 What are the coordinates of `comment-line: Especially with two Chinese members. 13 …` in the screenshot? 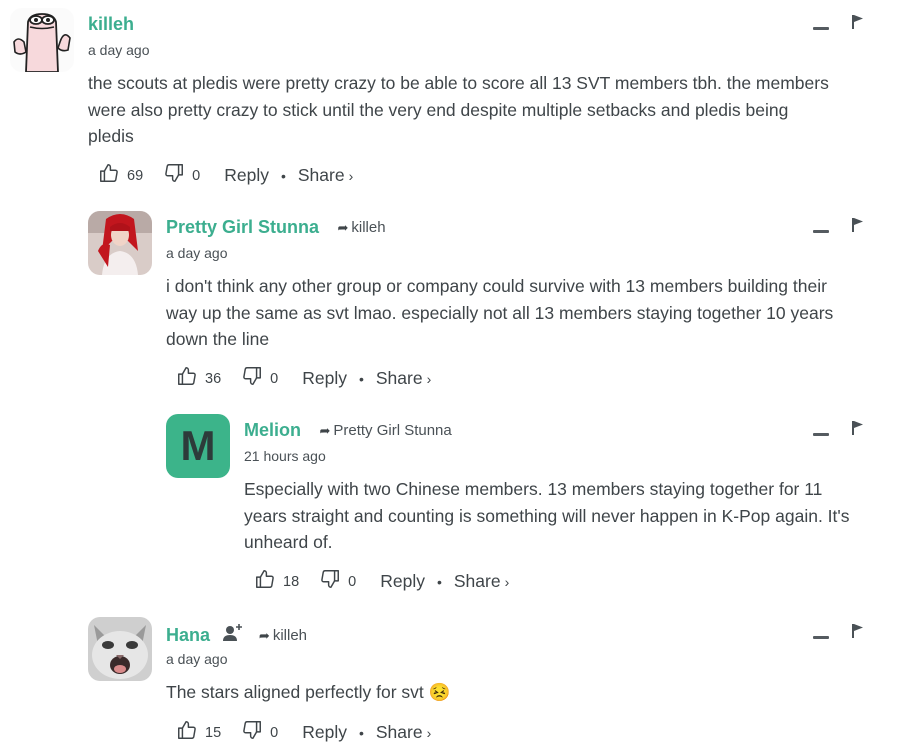 It's located at (533, 489).